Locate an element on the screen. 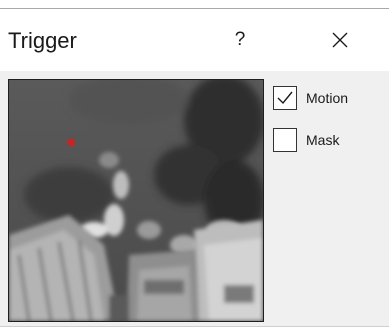 The image size is (389, 333). close-button is located at coordinates (340, 40).